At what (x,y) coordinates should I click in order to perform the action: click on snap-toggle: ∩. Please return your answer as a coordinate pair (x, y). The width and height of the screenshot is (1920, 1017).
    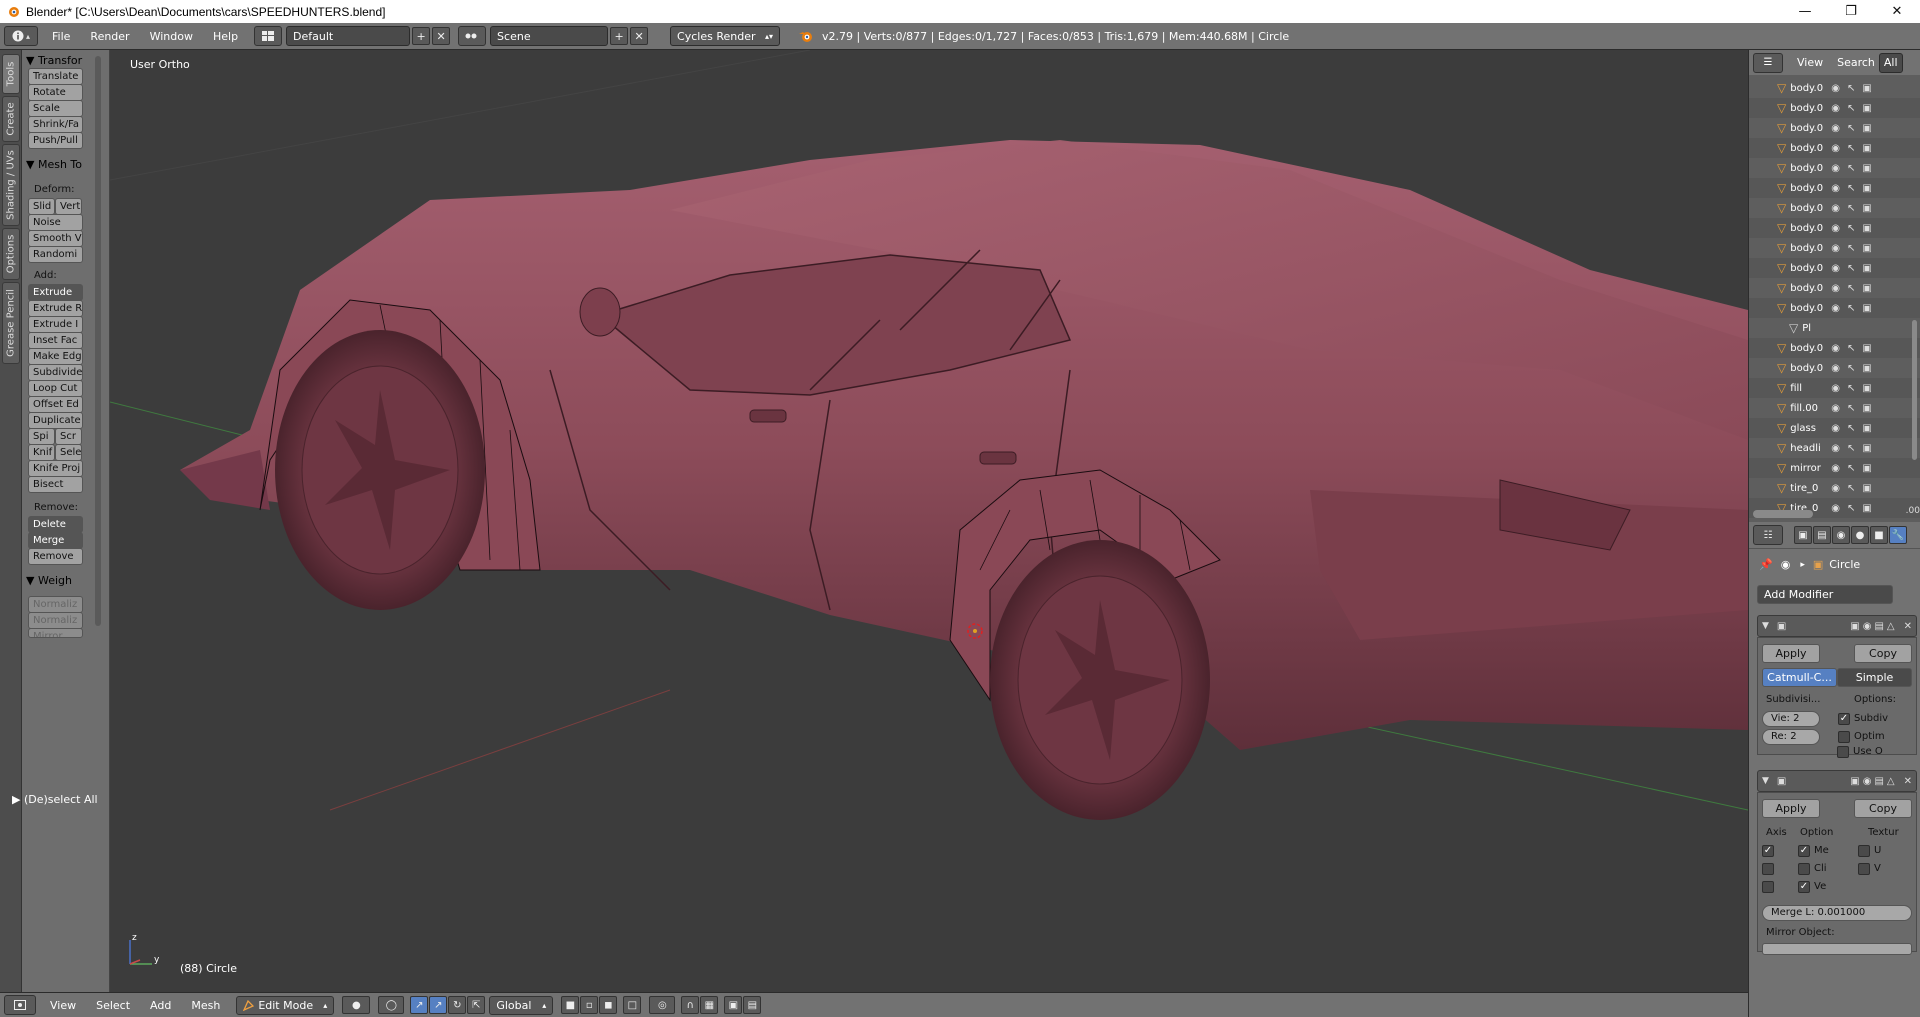
    Looking at the image, I should click on (690, 1005).